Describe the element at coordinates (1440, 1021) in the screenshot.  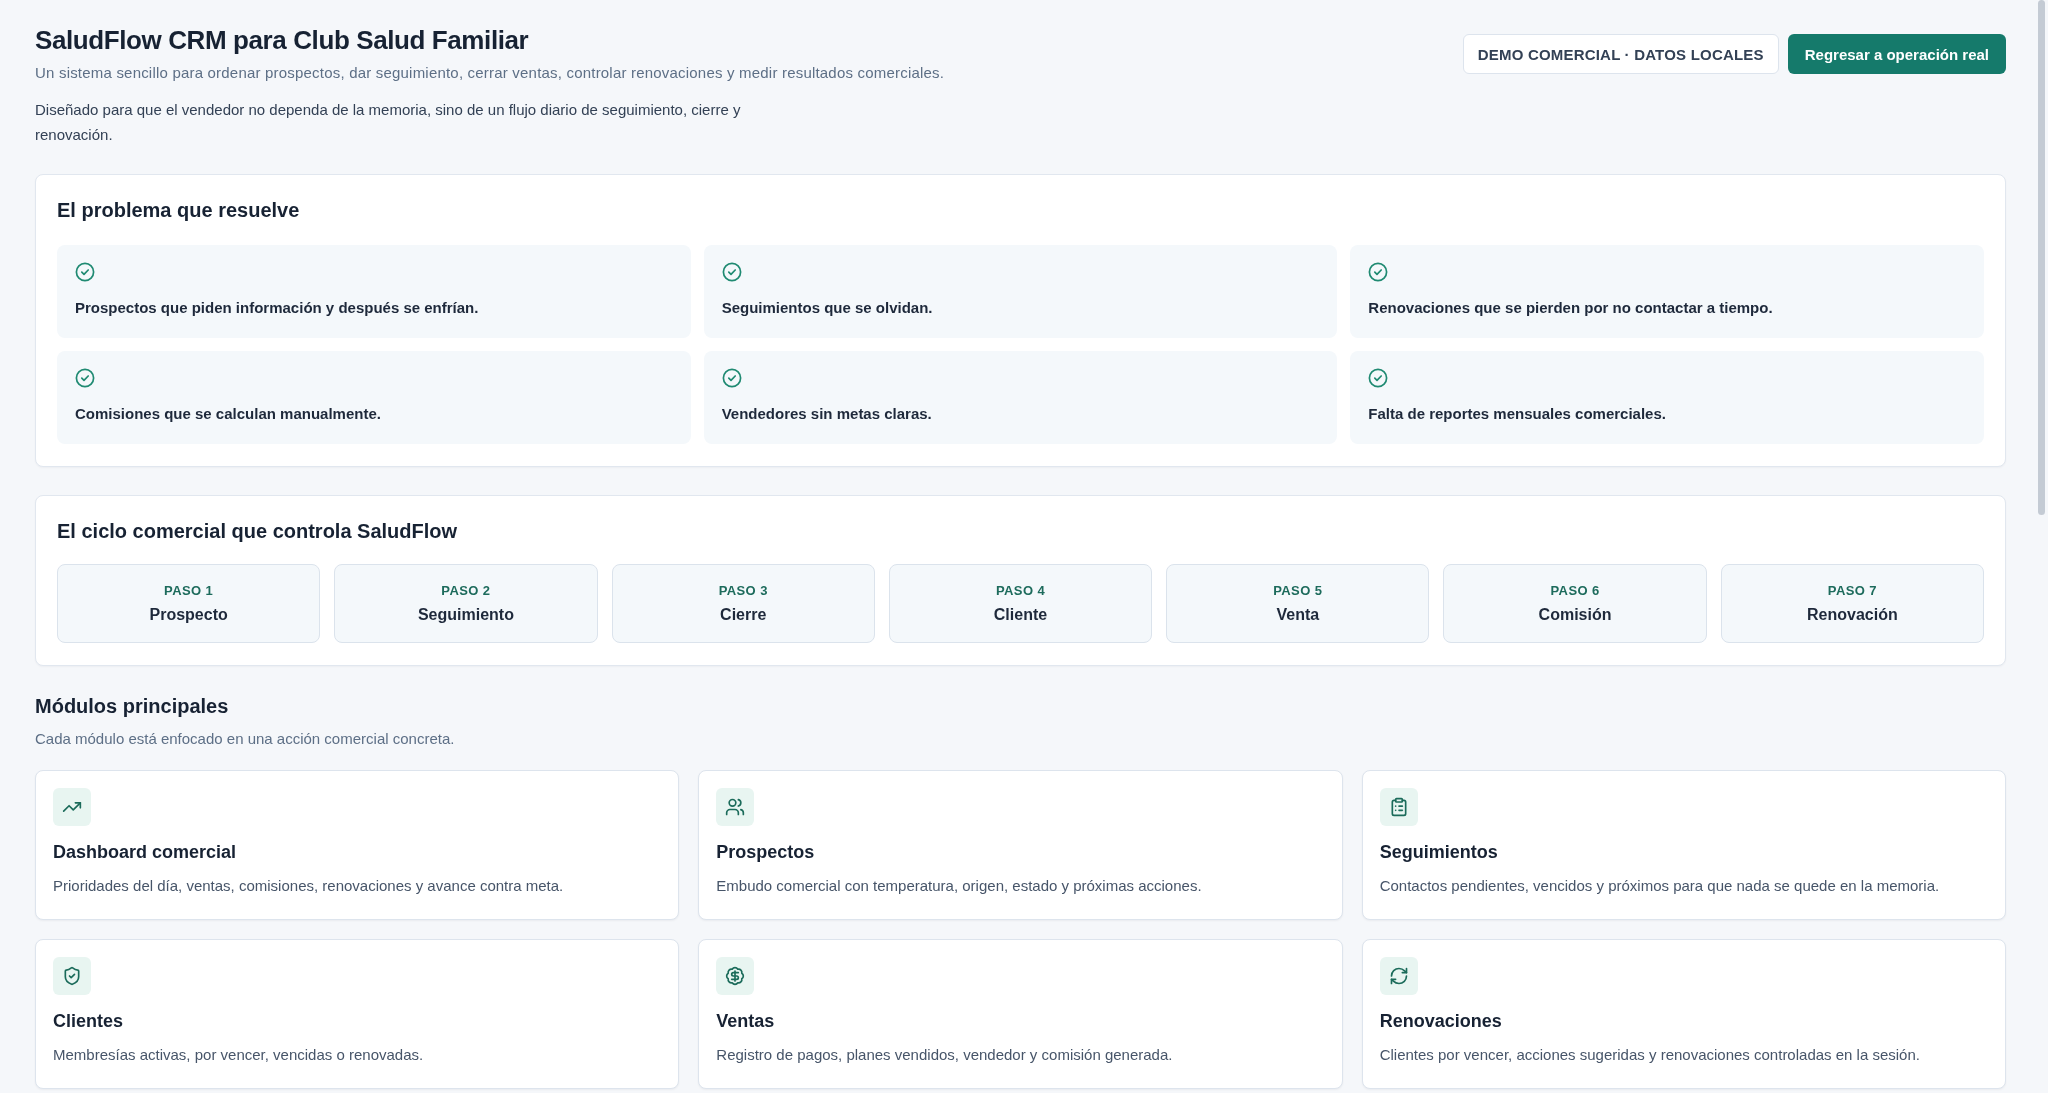
I see `module-title: Renovaciones` at that location.